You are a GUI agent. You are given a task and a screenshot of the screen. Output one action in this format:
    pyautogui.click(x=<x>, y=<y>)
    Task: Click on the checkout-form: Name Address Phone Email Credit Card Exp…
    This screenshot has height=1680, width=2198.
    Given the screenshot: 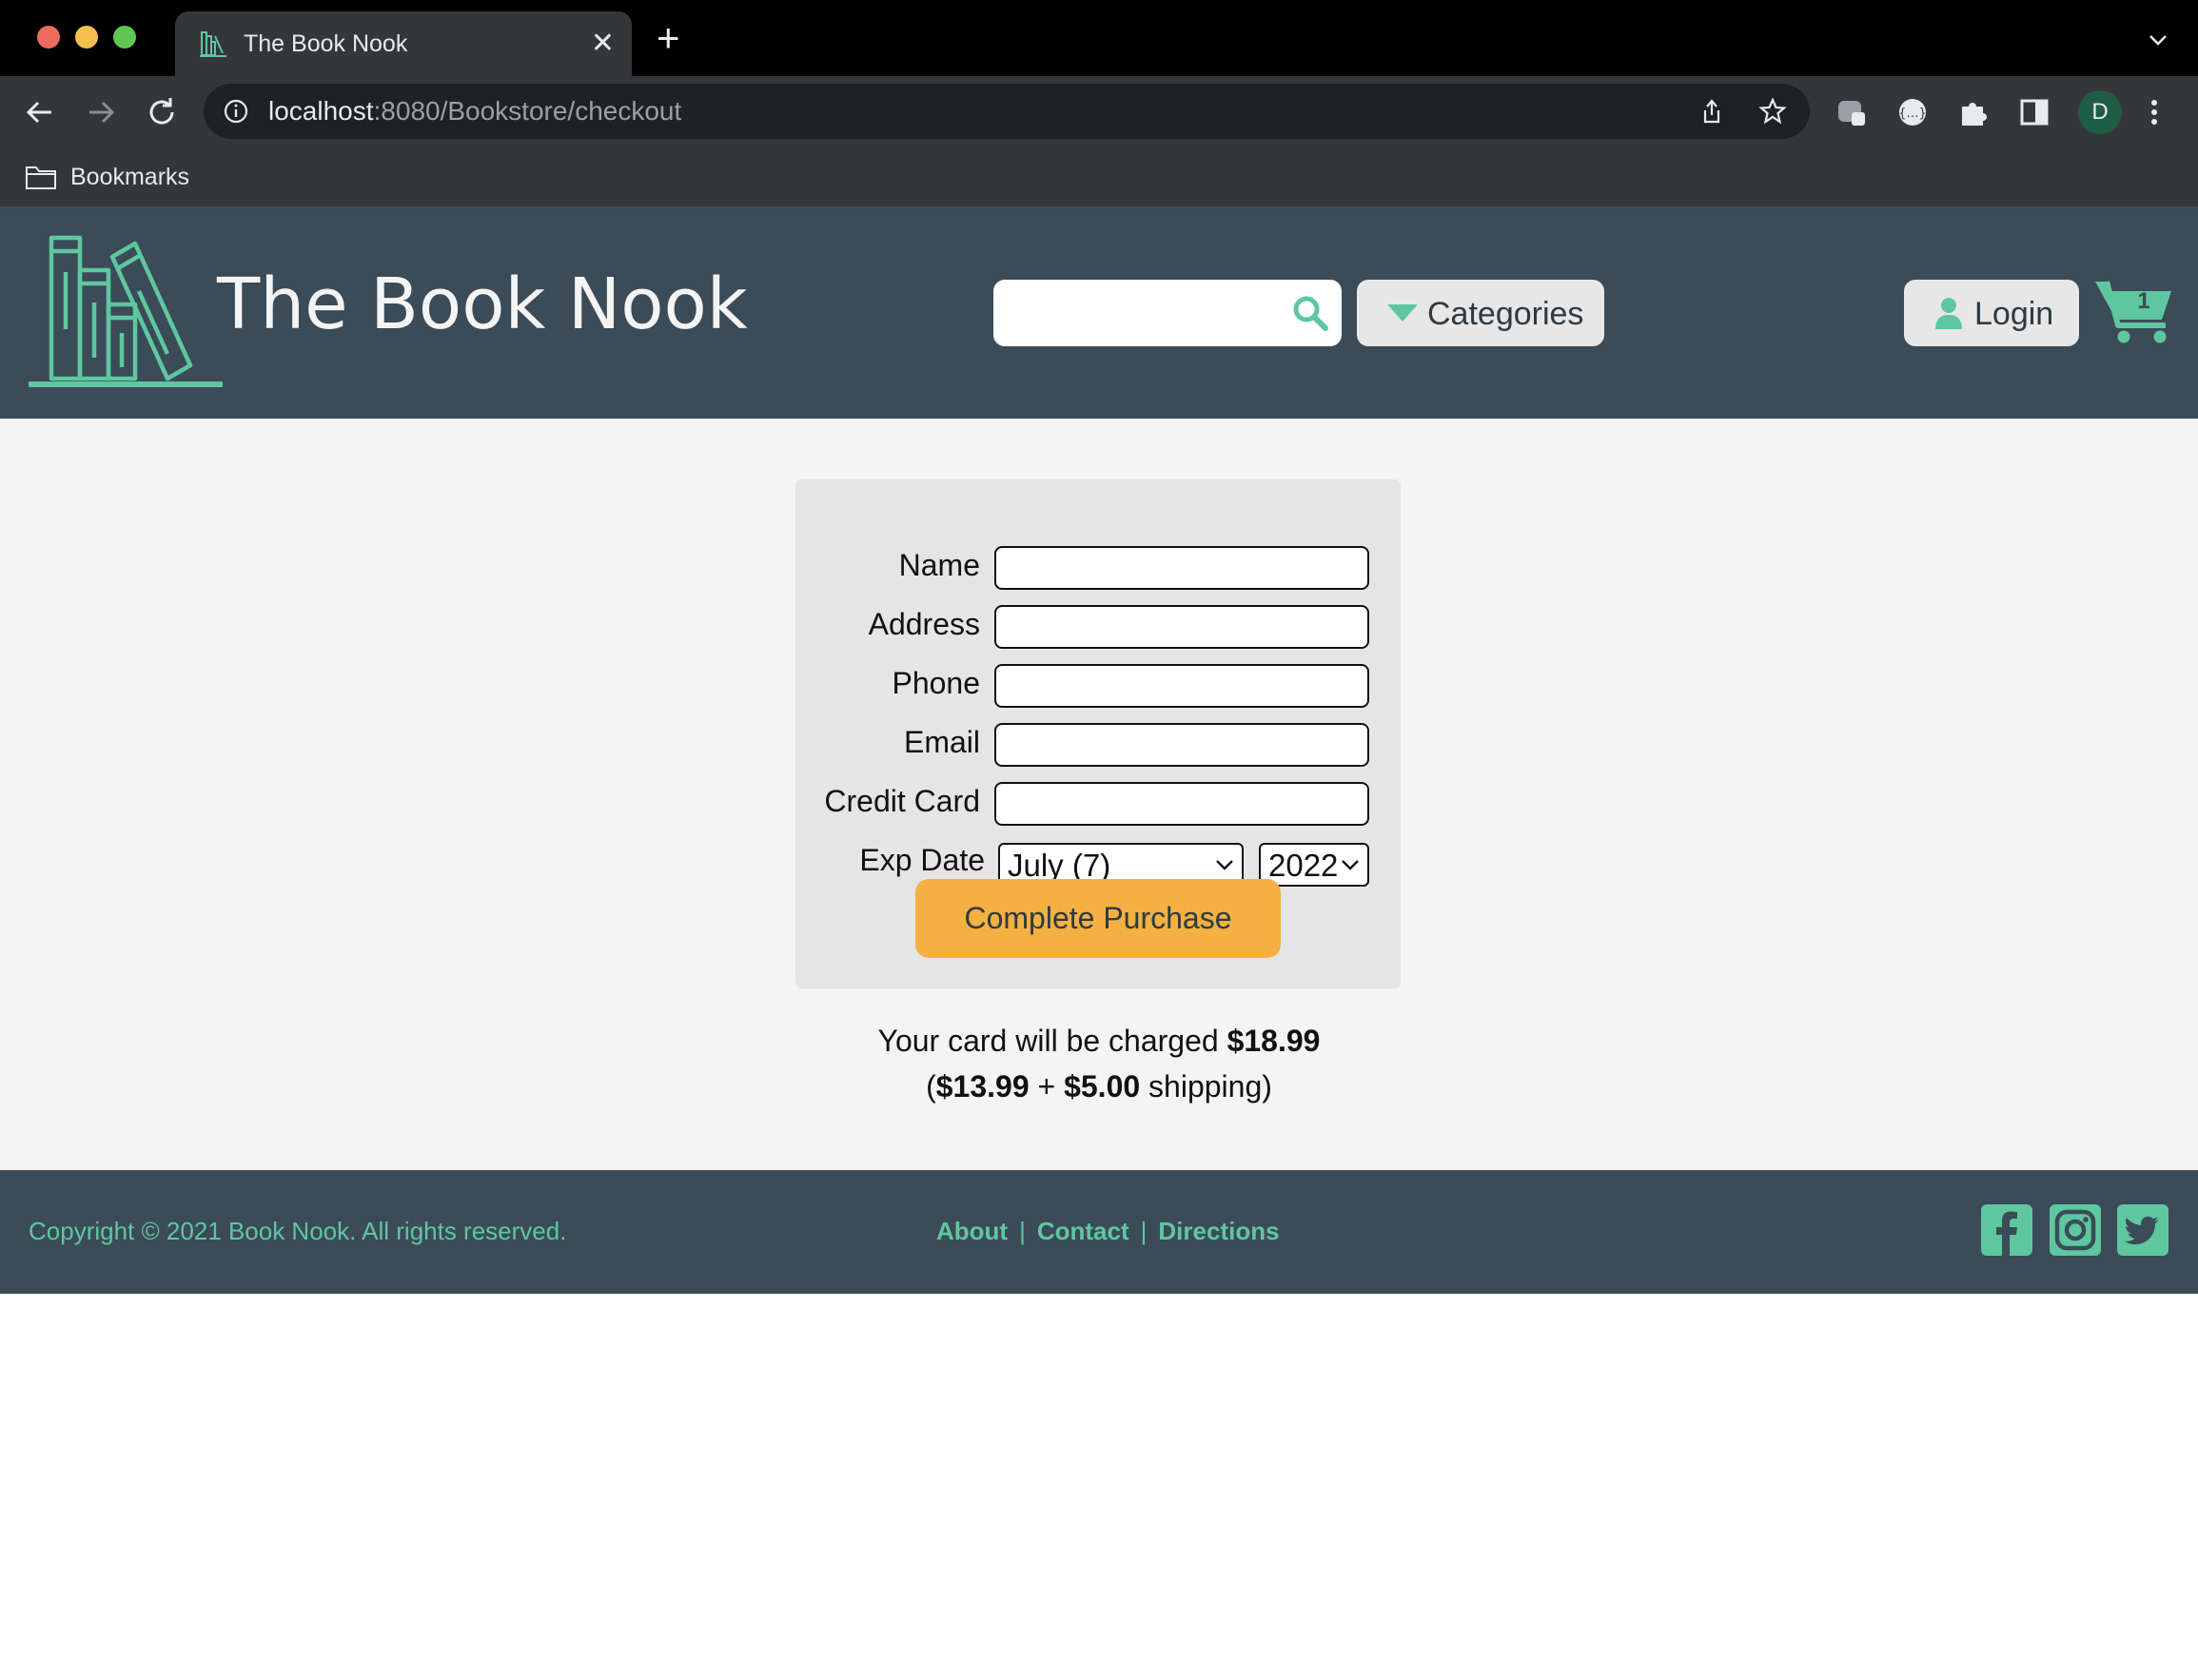 What is the action you would take?
    pyautogui.click(x=1098, y=733)
    